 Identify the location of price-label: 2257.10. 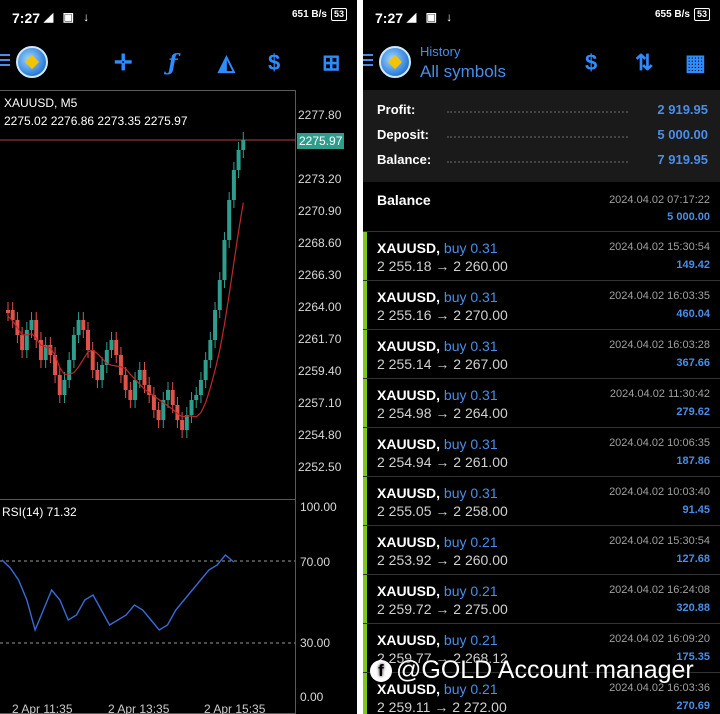
(320, 403).